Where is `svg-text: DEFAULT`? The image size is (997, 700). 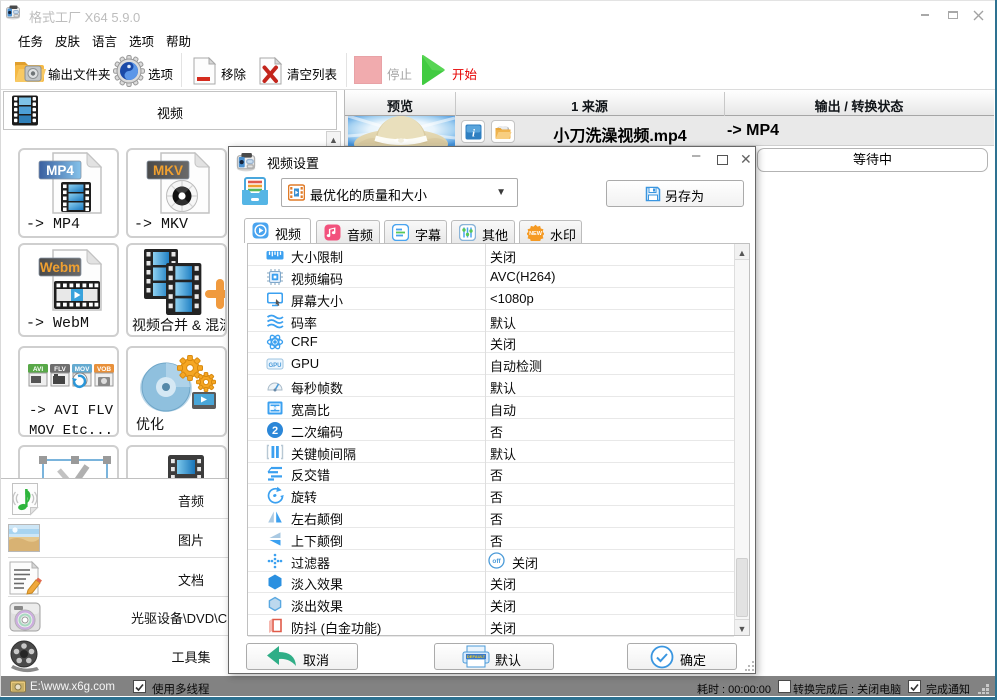
svg-text: DEFAULT is located at coordinates (476, 656).